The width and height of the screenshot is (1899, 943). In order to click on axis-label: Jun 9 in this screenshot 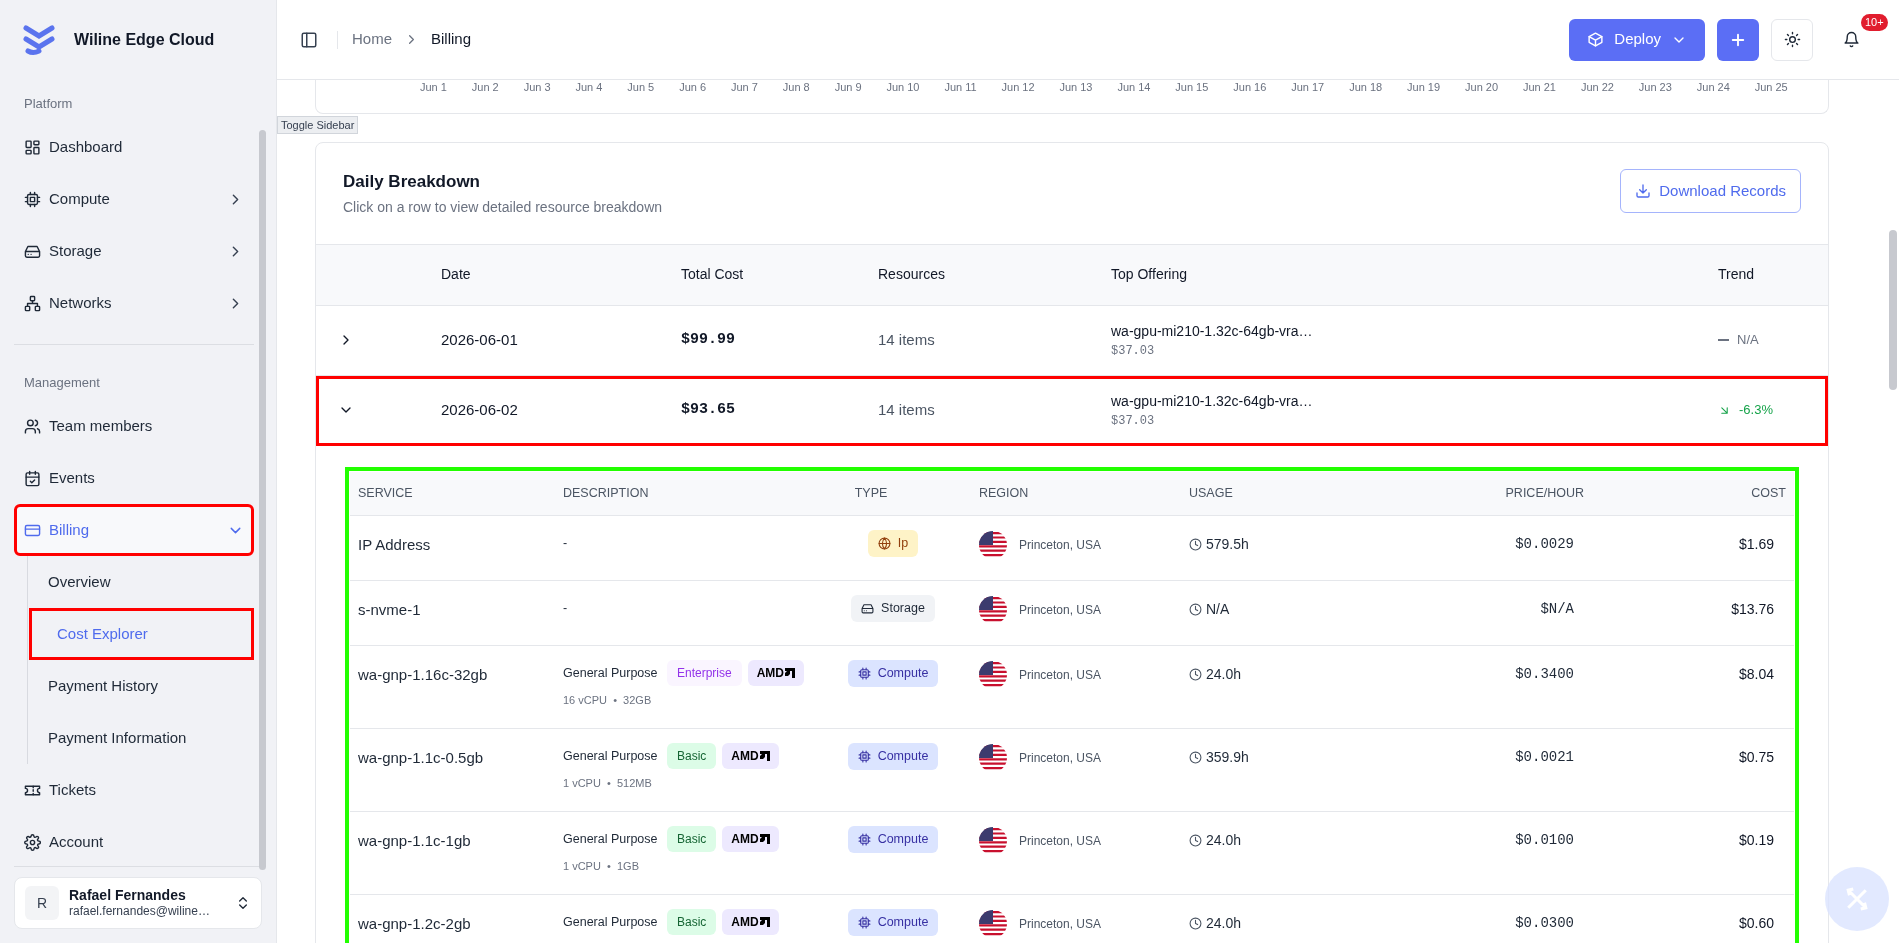, I will do `click(848, 87)`.